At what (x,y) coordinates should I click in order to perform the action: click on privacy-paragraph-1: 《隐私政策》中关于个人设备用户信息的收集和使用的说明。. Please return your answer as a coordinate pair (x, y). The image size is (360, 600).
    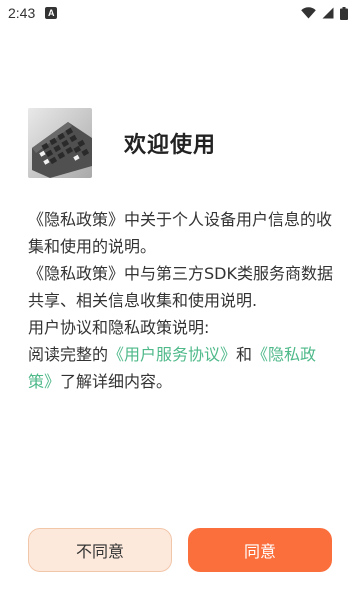
    Looking at the image, I should click on (180, 233).